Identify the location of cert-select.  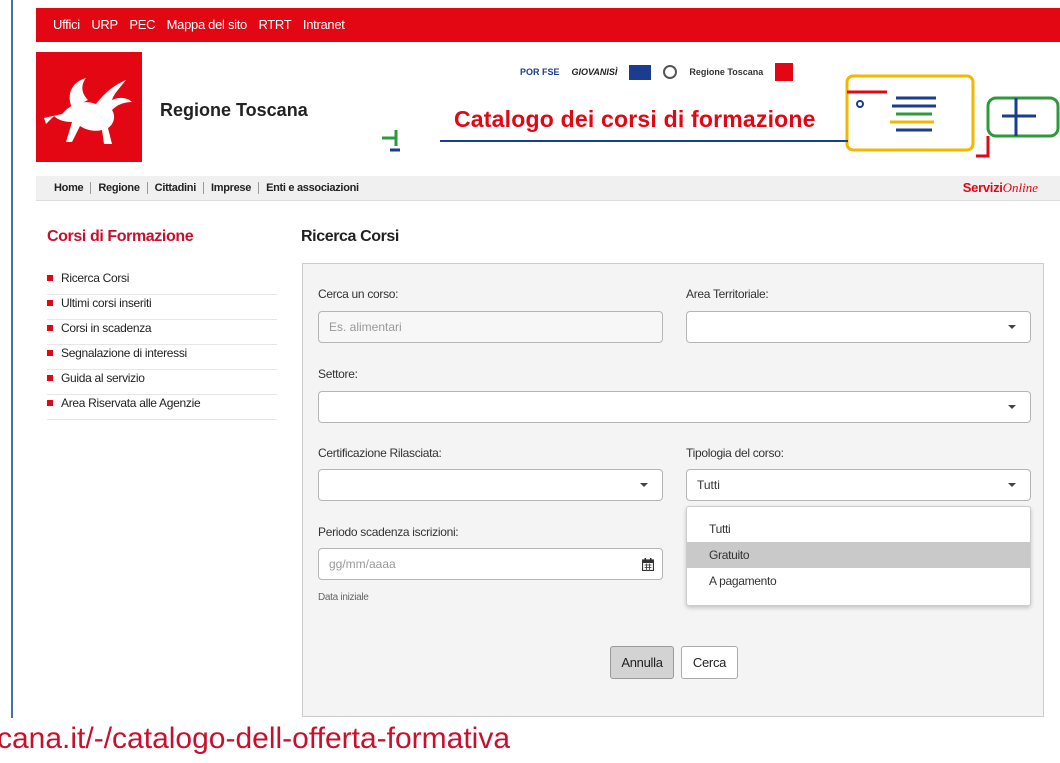
(490, 485).